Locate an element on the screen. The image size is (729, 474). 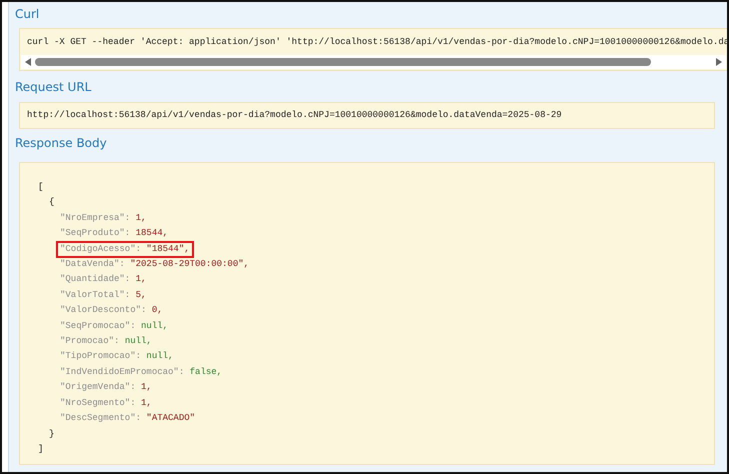
section-heading: Response Body is located at coordinates (61, 143).